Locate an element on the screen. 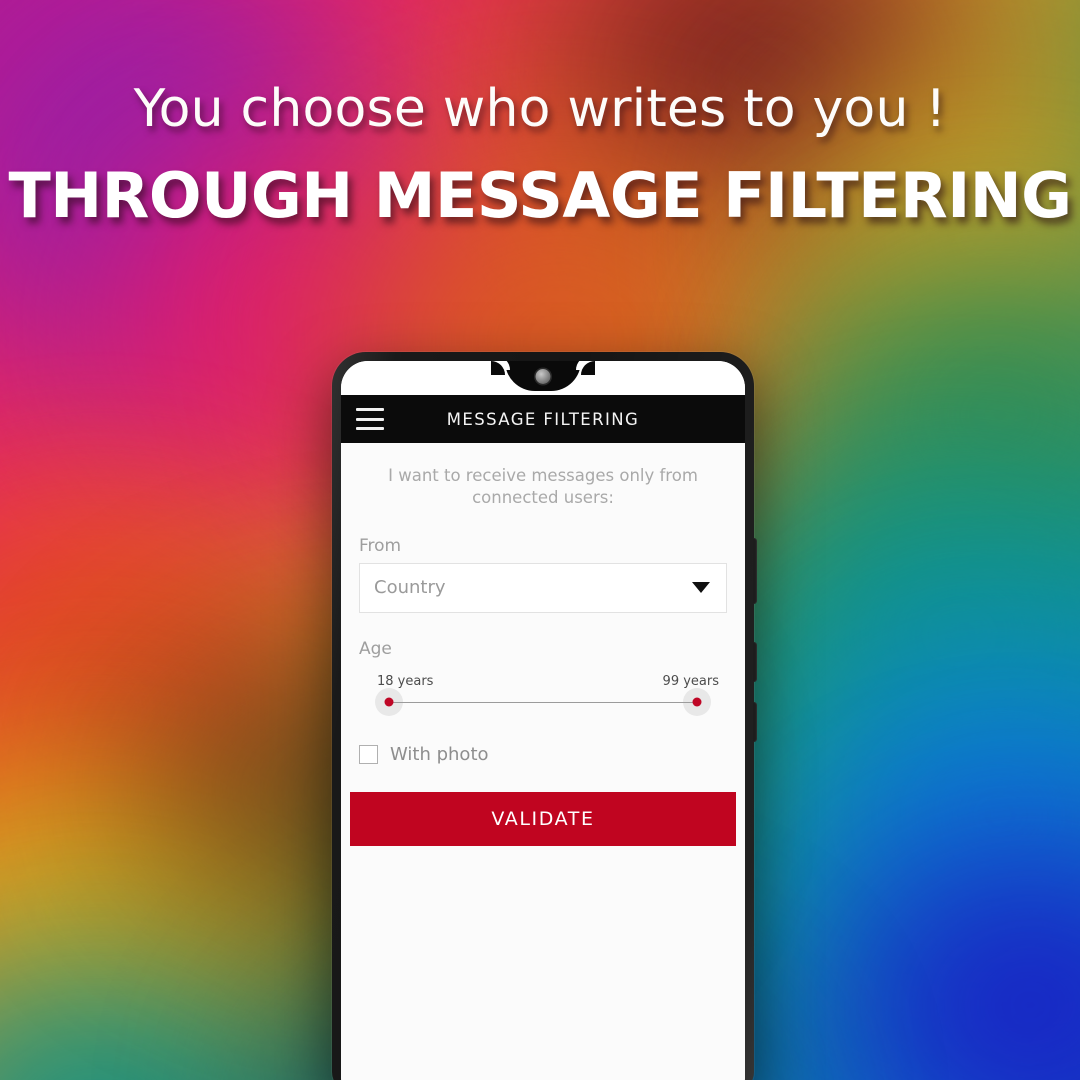 Image resolution: width=1080 pixels, height=1080 pixels. status-bar-area is located at coordinates (543, 378).